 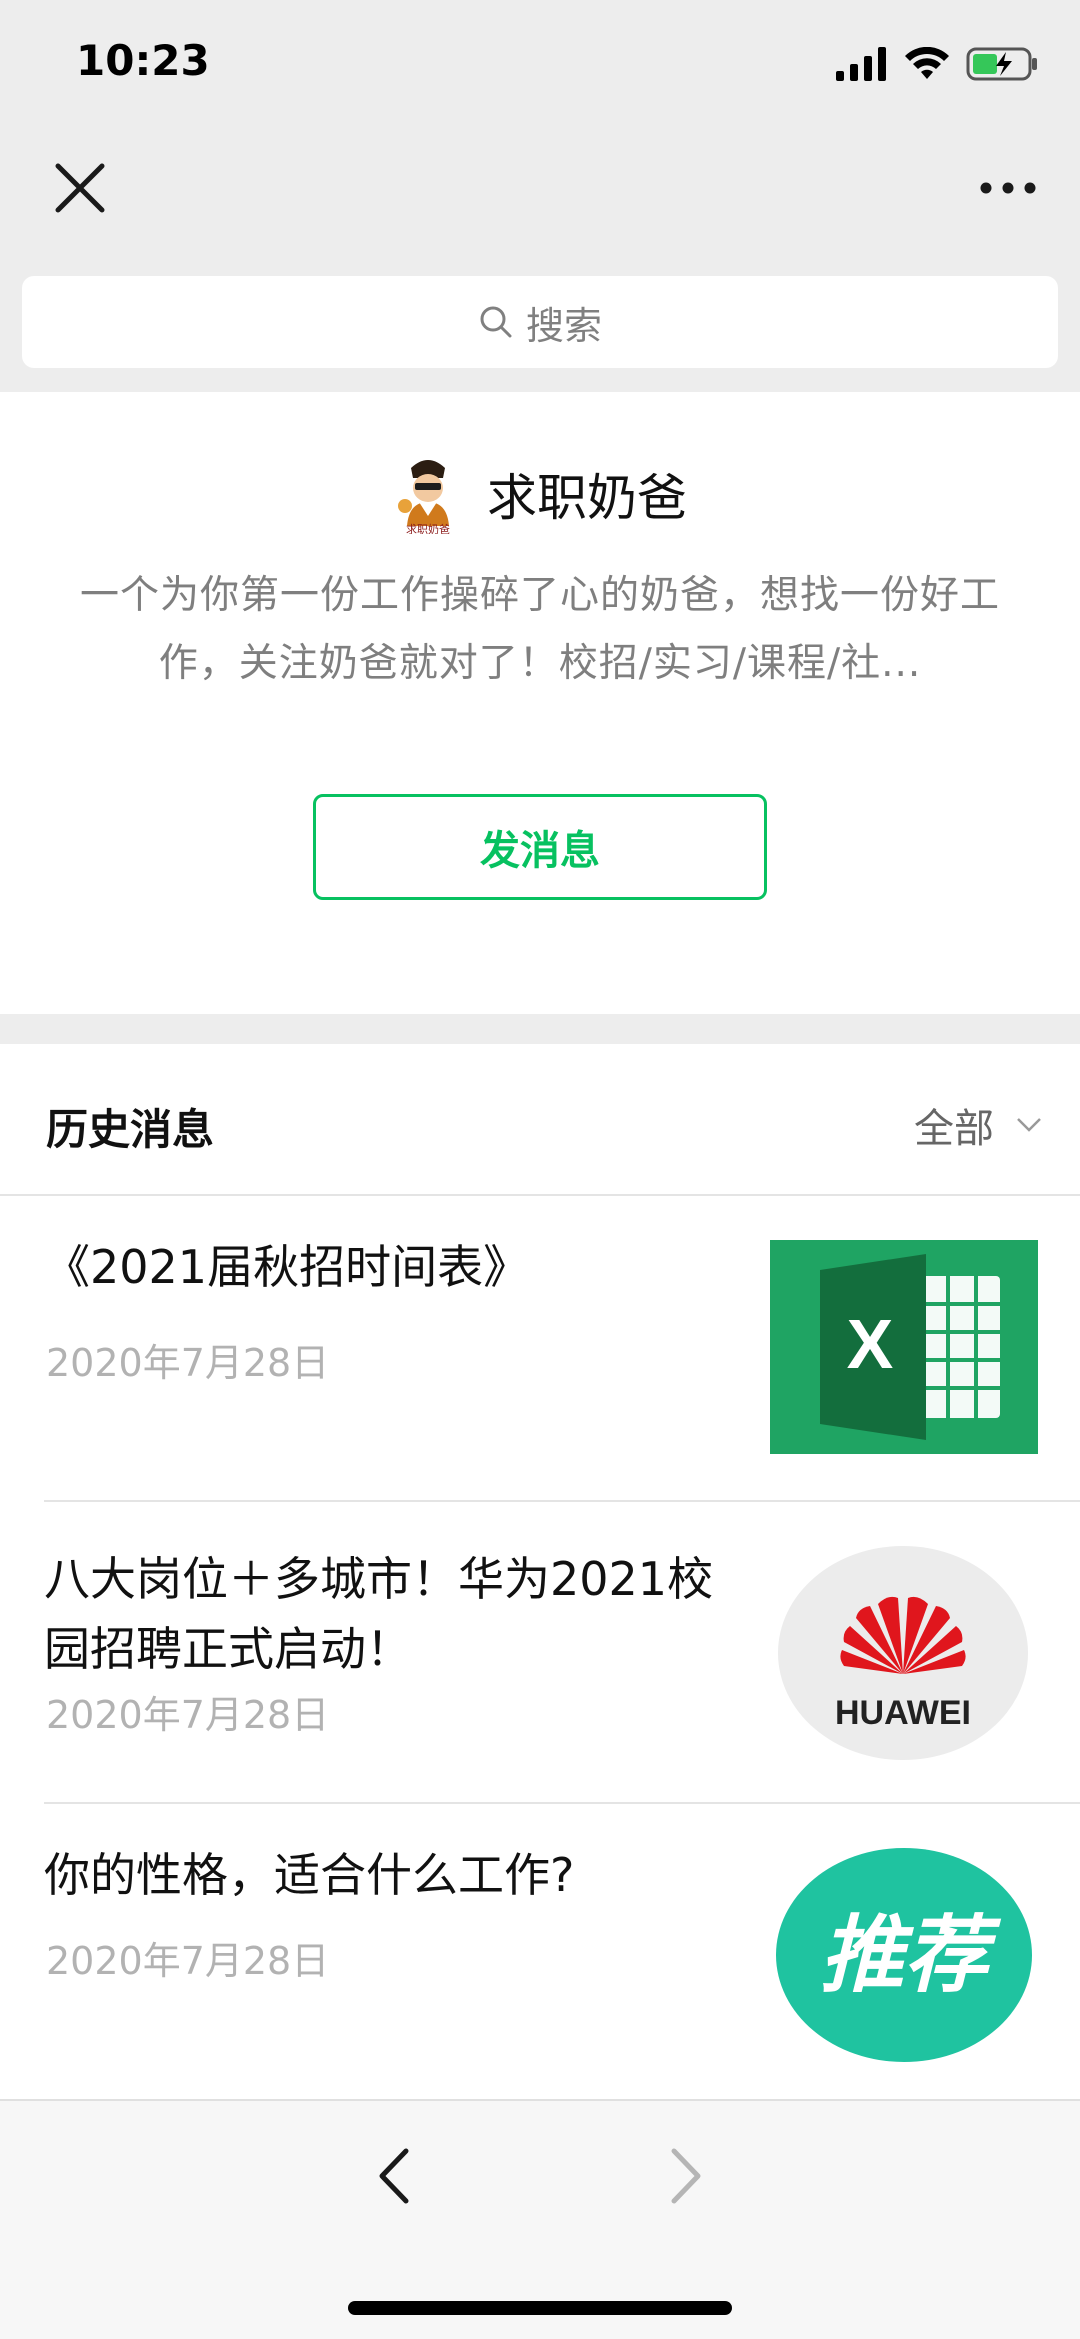 What do you see at coordinates (685, 2176) in the screenshot?
I see `forward-arrow-icon` at bounding box center [685, 2176].